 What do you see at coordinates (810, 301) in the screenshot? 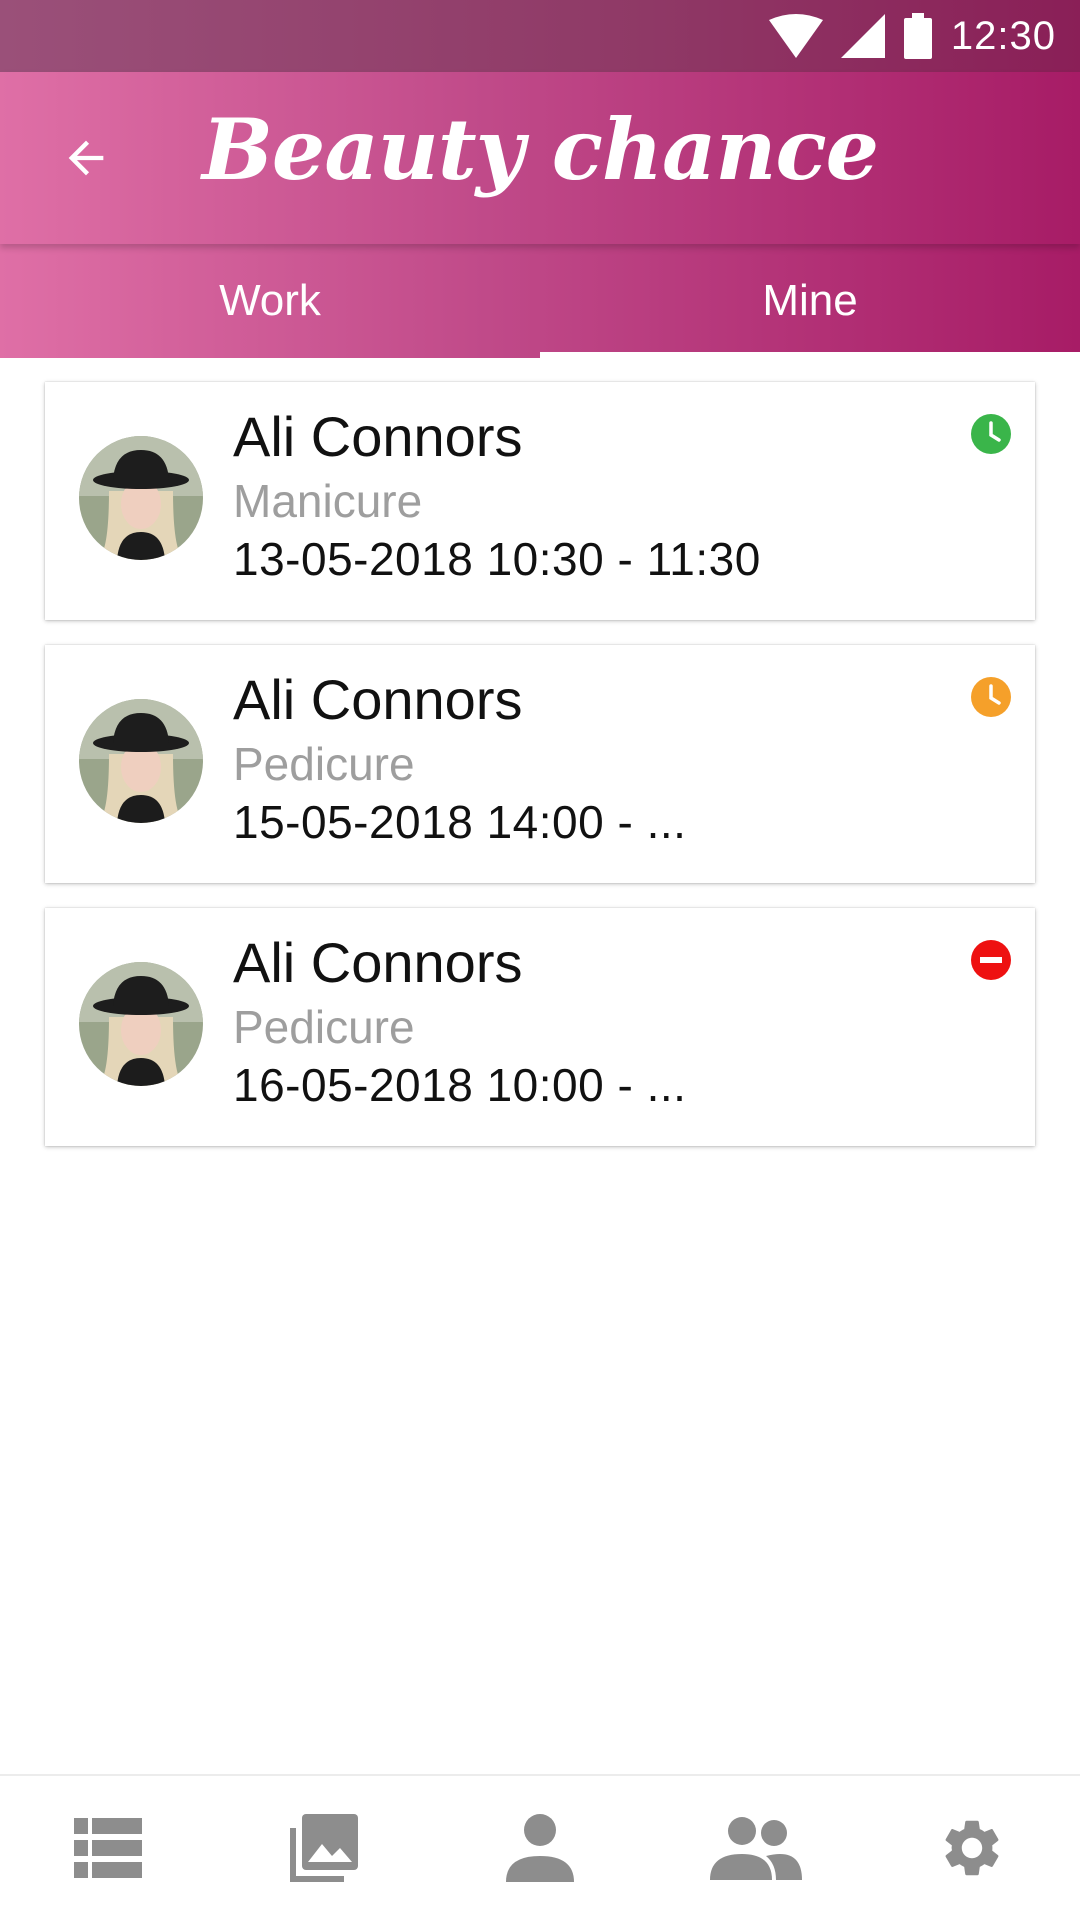
I see `tab-mine: Mine` at bounding box center [810, 301].